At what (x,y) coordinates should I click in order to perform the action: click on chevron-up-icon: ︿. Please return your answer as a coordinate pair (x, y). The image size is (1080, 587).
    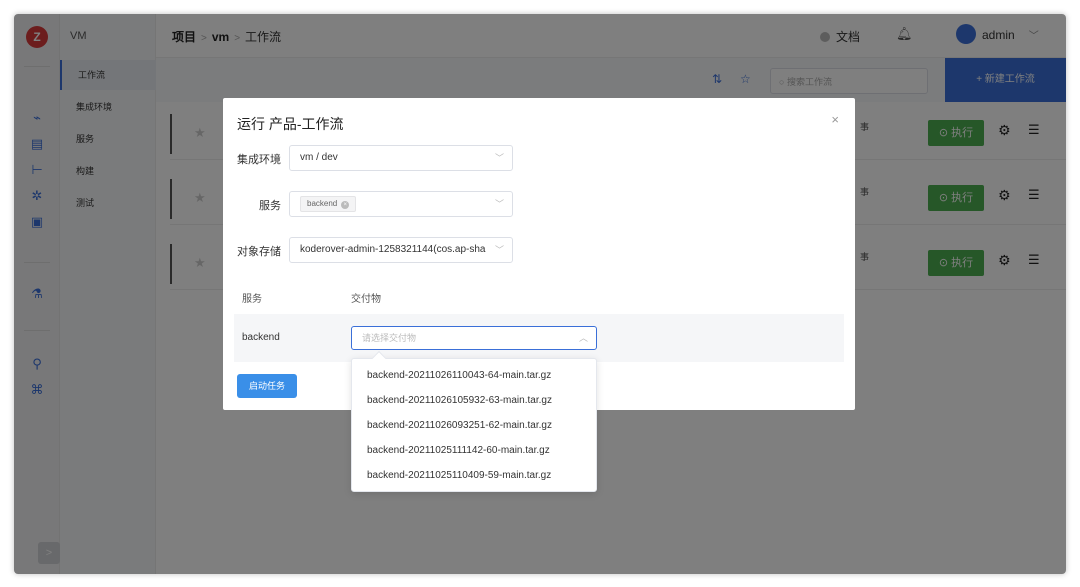
    Looking at the image, I should click on (583, 338).